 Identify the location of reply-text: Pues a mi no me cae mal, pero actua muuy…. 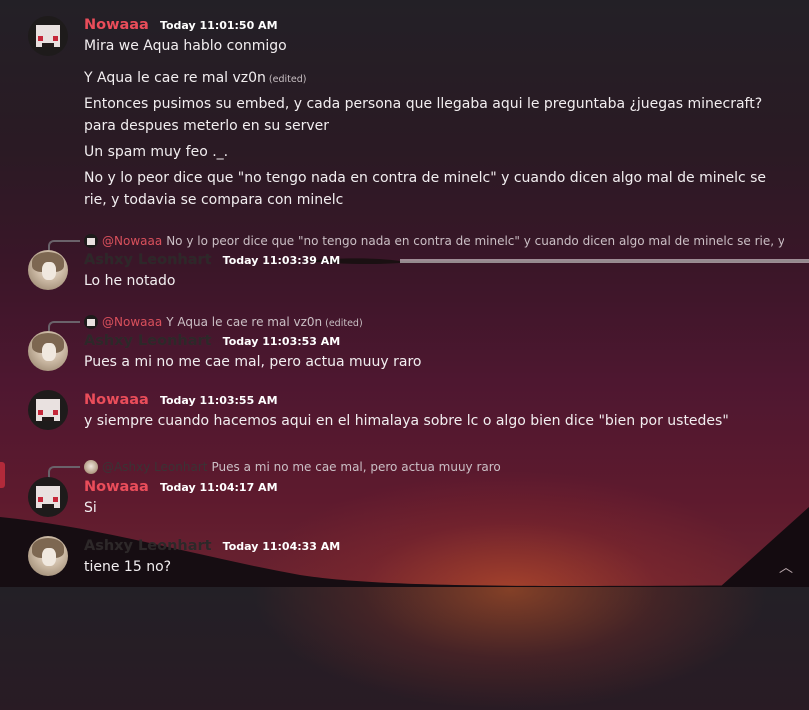
(356, 467).